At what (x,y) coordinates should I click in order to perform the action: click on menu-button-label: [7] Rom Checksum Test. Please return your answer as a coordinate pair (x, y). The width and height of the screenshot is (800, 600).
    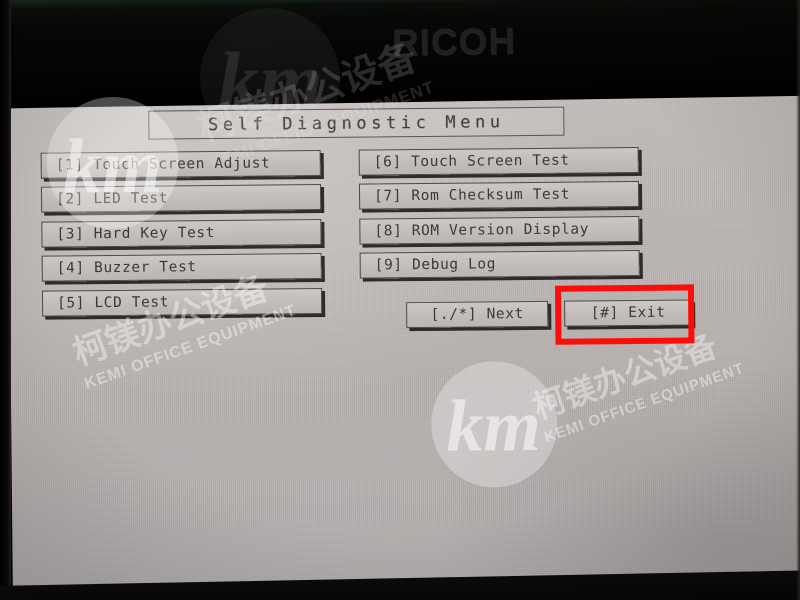
    Looking at the image, I should click on (472, 195).